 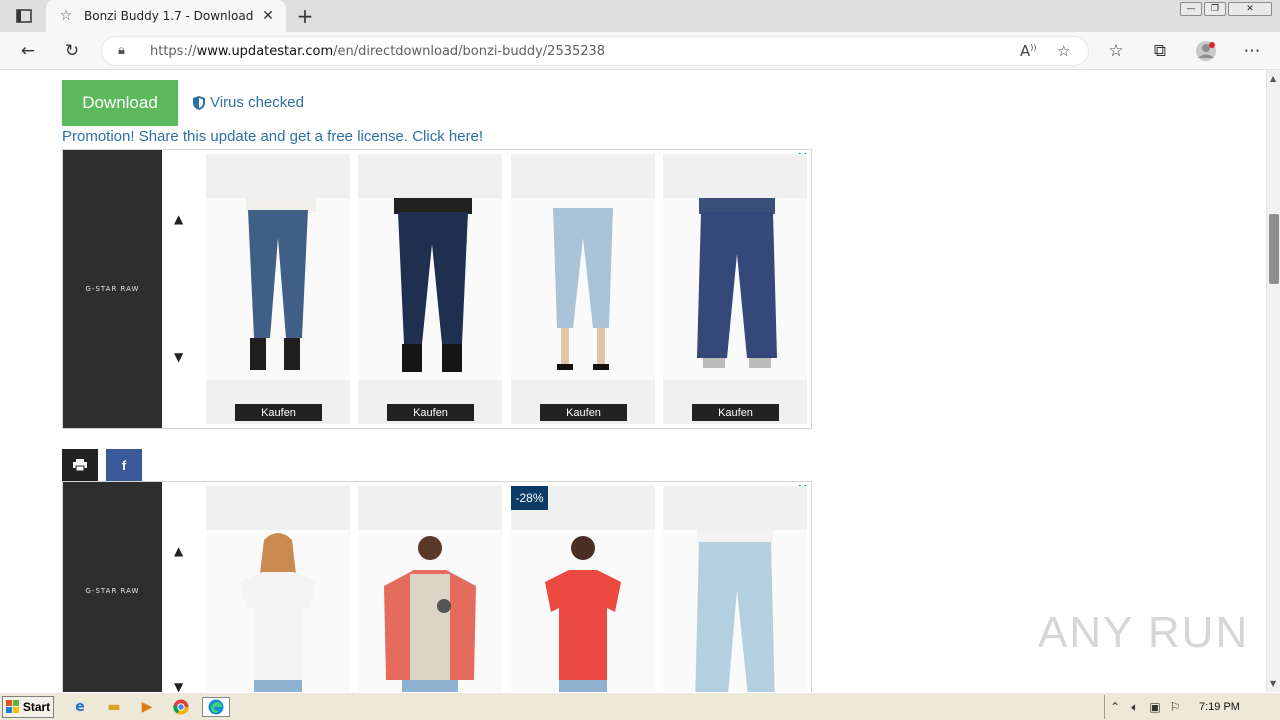 I want to click on add-favorite-icon: ☆, so click(x=1063, y=51).